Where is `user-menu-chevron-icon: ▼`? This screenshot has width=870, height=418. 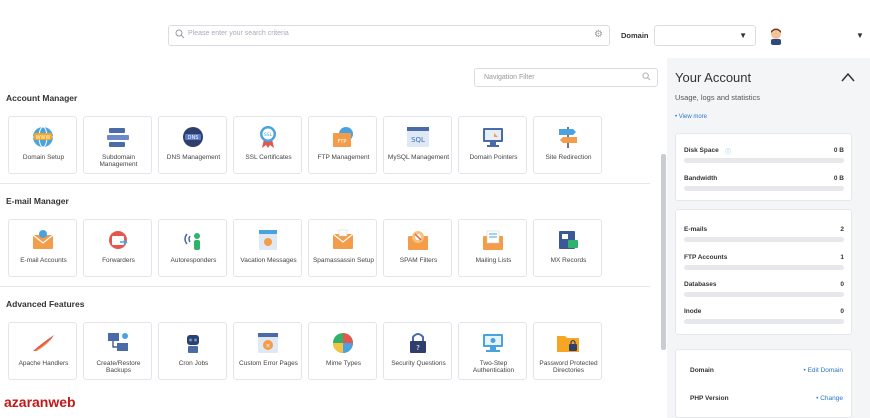 user-menu-chevron-icon: ▼ is located at coordinates (860, 35).